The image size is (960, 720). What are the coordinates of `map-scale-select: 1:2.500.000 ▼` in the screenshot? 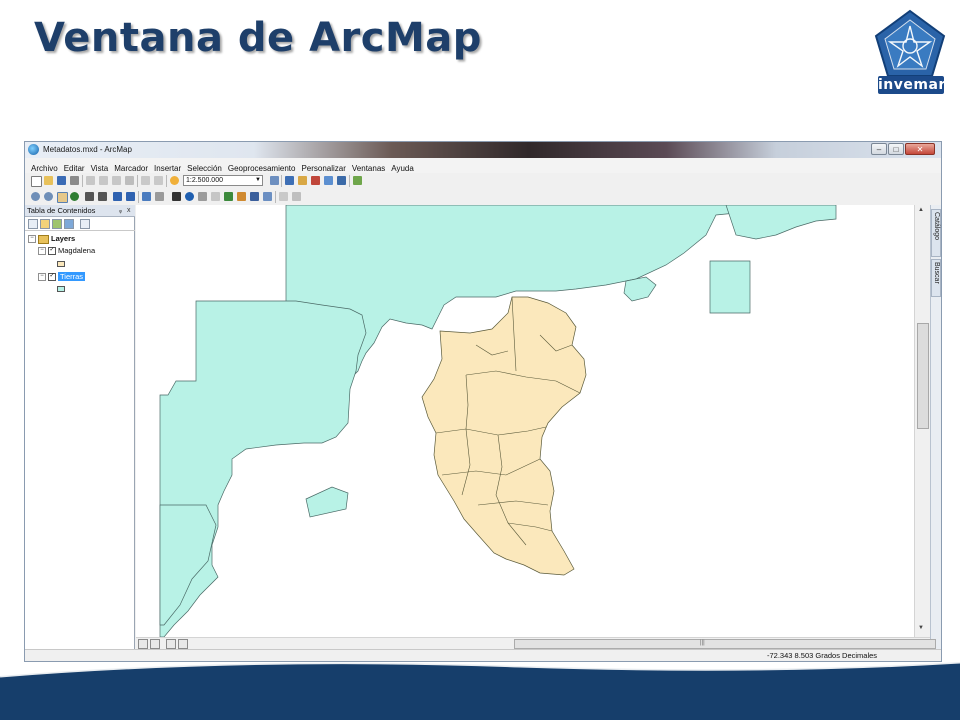 It's located at (223, 180).